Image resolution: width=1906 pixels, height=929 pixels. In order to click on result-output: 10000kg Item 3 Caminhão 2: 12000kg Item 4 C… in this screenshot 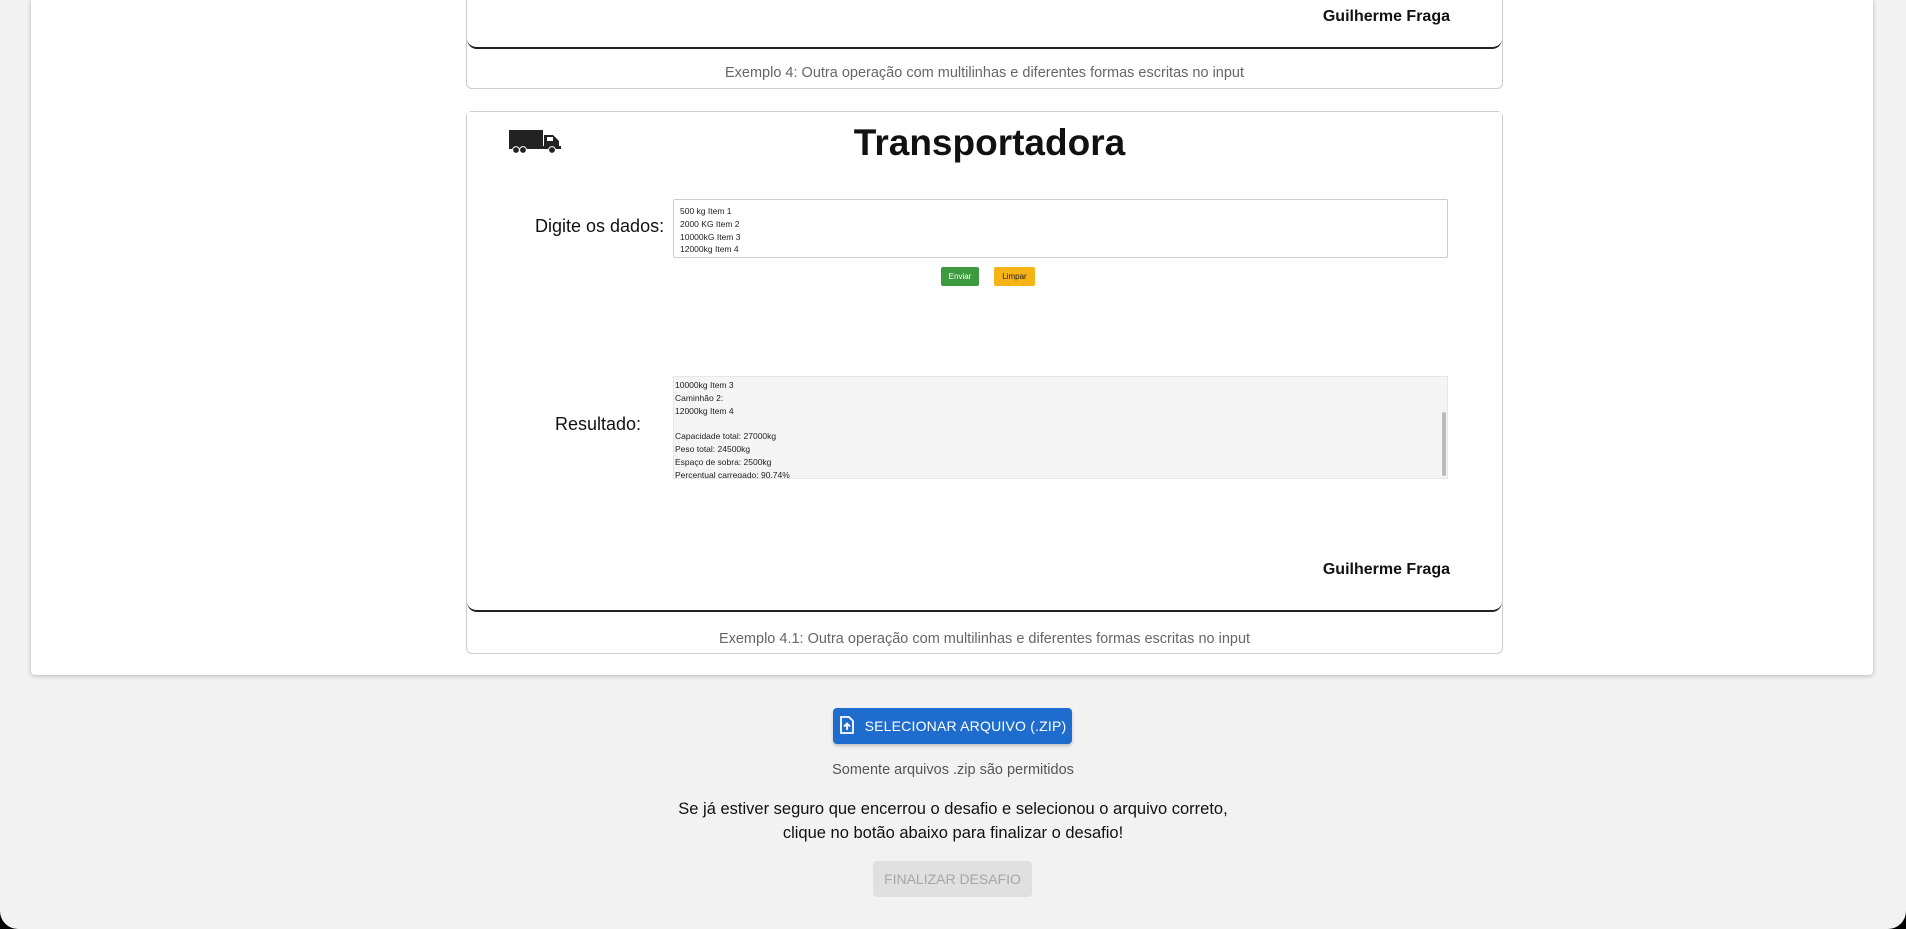, I will do `click(1060, 427)`.